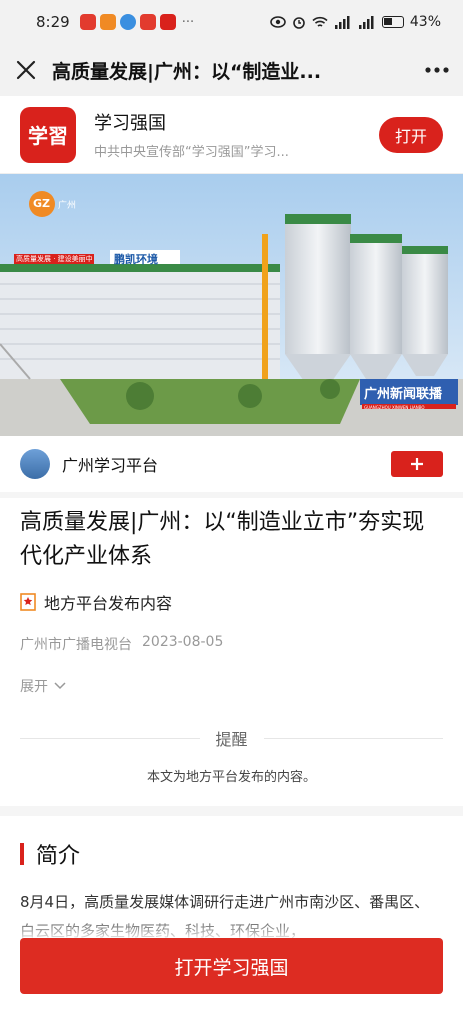 The image size is (463, 1024). Describe the element at coordinates (411, 134) in the screenshot. I see `open-app-button: 打开` at that location.